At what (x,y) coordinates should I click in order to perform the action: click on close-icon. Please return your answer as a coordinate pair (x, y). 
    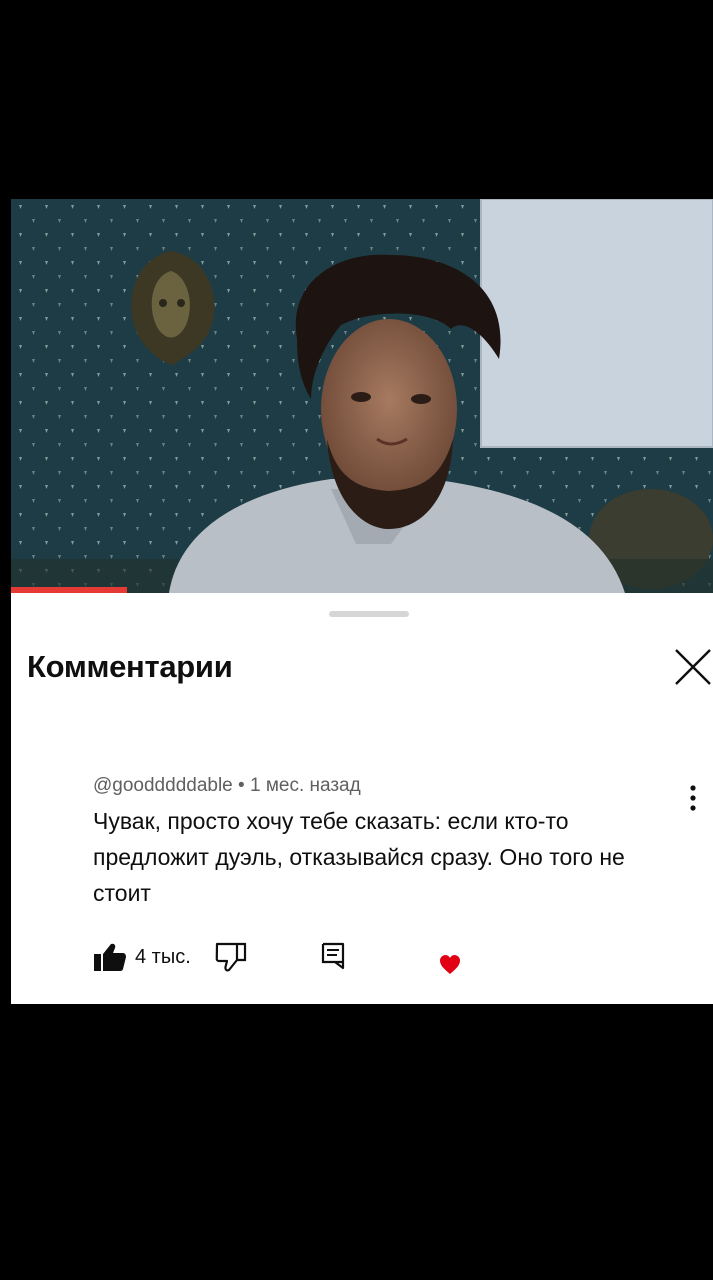
    Looking at the image, I should click on (693, 667).